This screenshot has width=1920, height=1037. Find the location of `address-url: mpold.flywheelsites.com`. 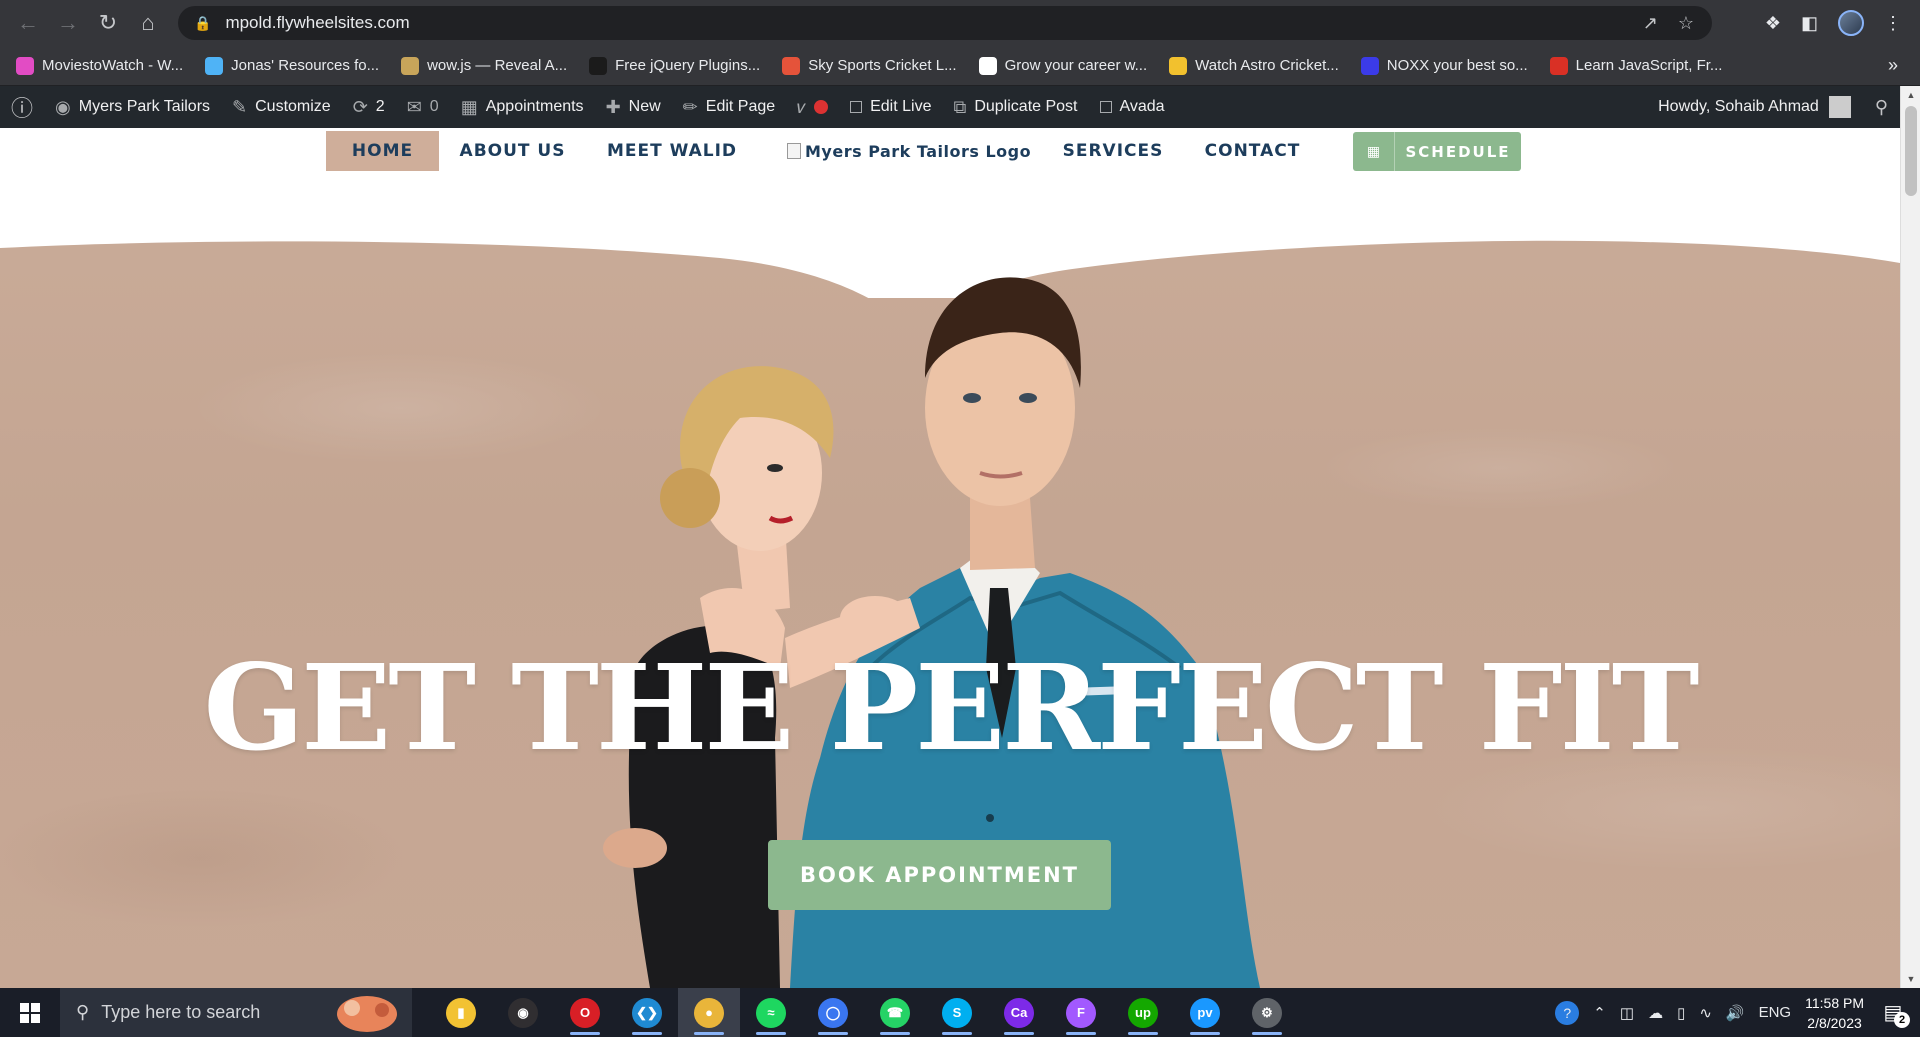

address-url: mpold.flywheelsites.com is located at coordinates (317, 23).